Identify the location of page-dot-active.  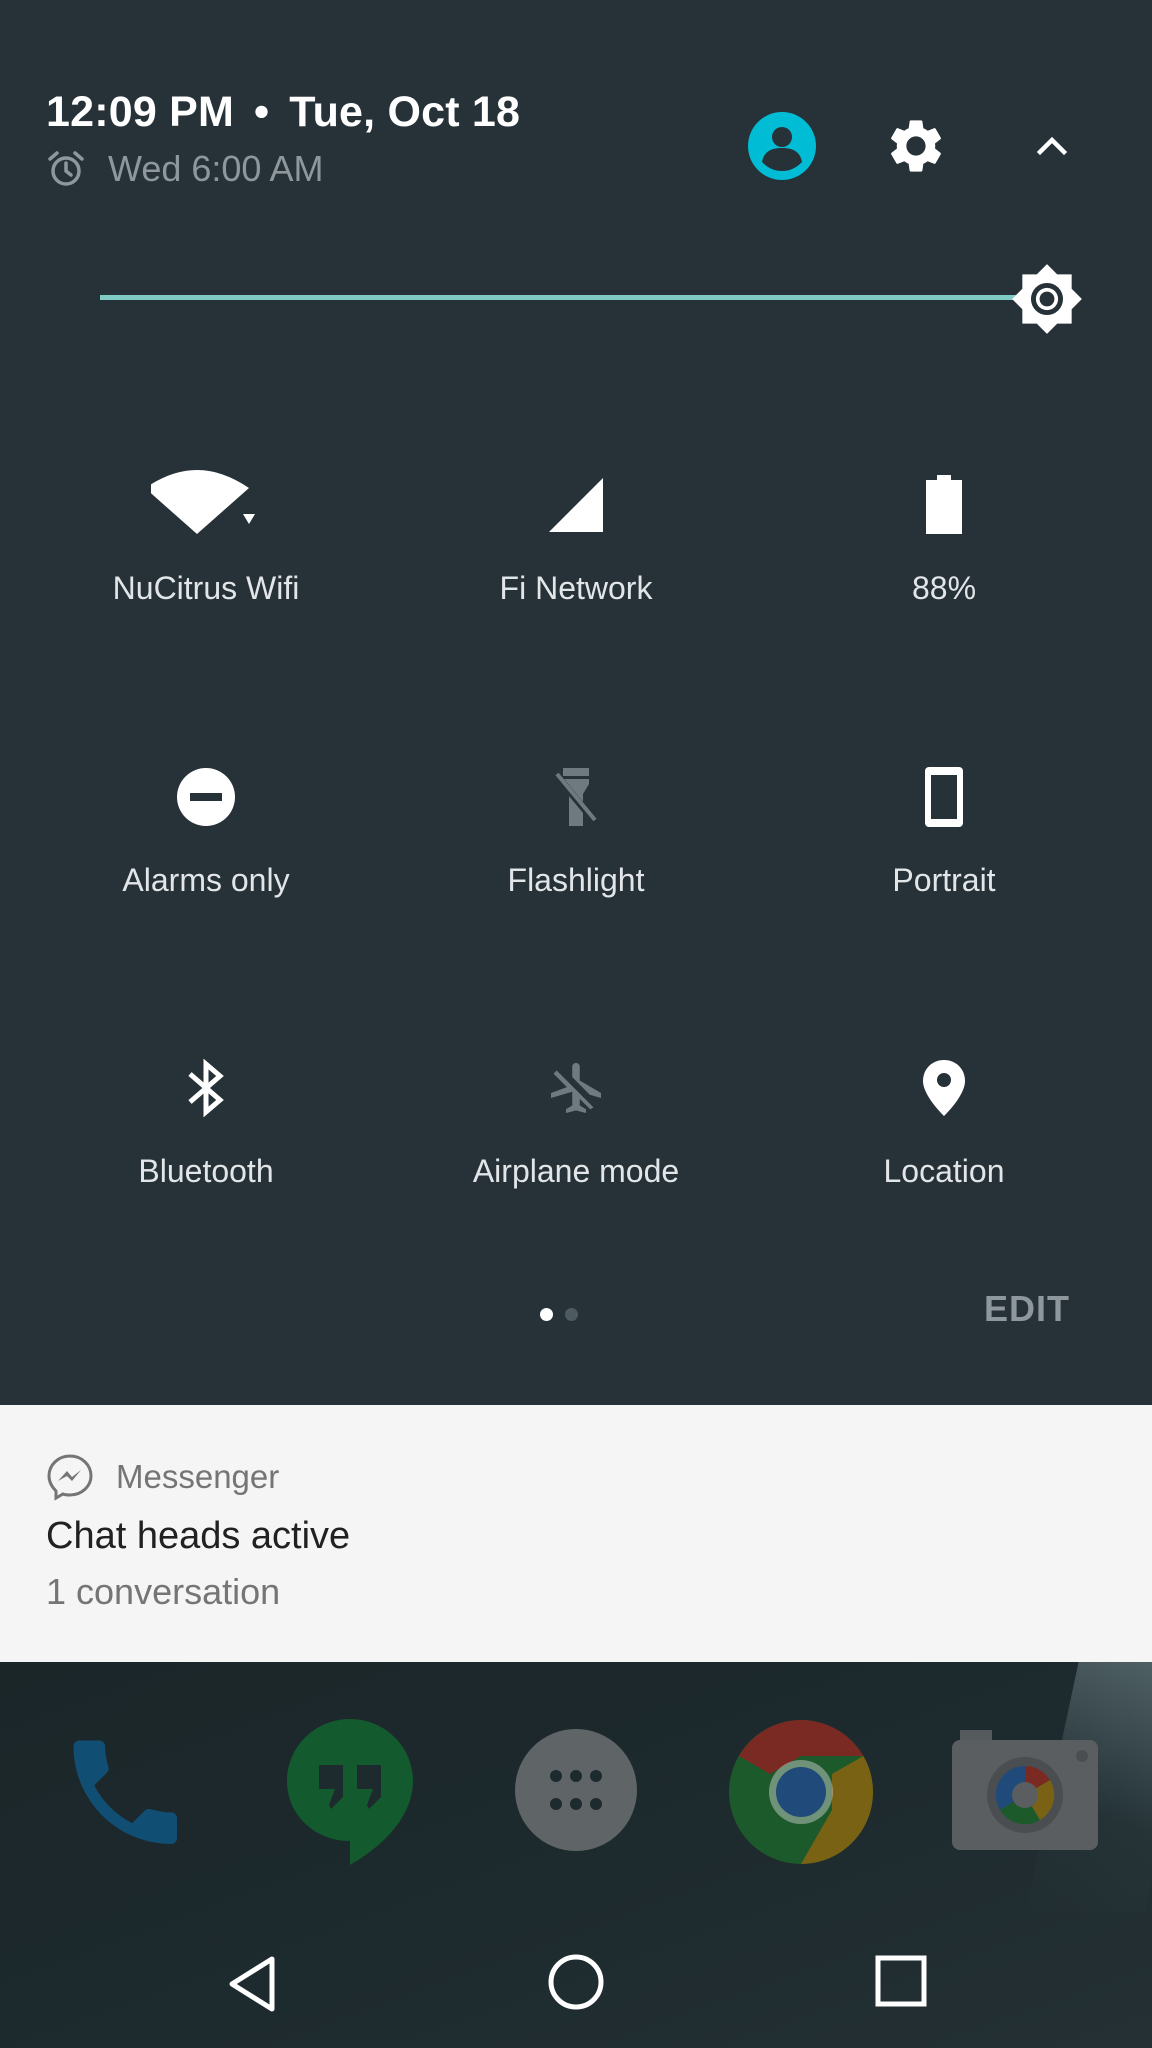
(546, 1314).